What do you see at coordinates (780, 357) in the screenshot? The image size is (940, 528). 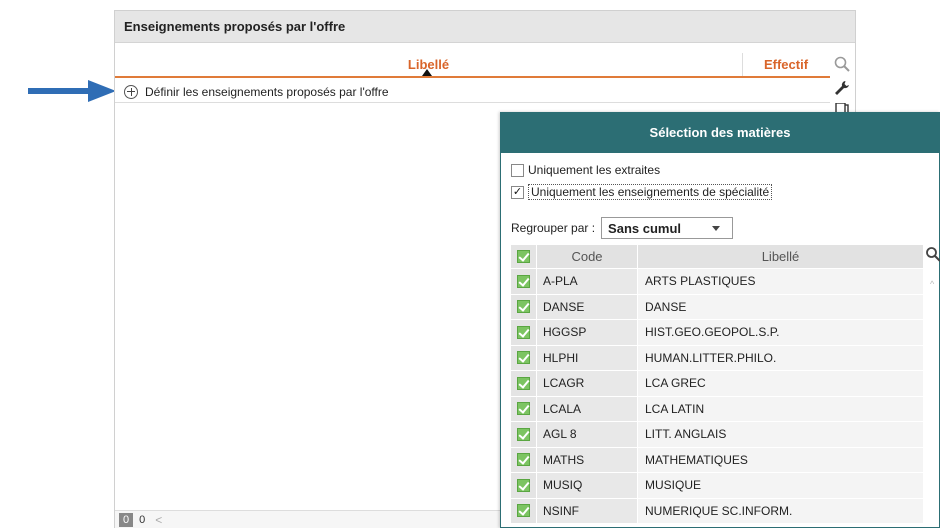 I see `row-libelle: HUMAN.LITTER.PHILO.` at bounding box center [780, 357].